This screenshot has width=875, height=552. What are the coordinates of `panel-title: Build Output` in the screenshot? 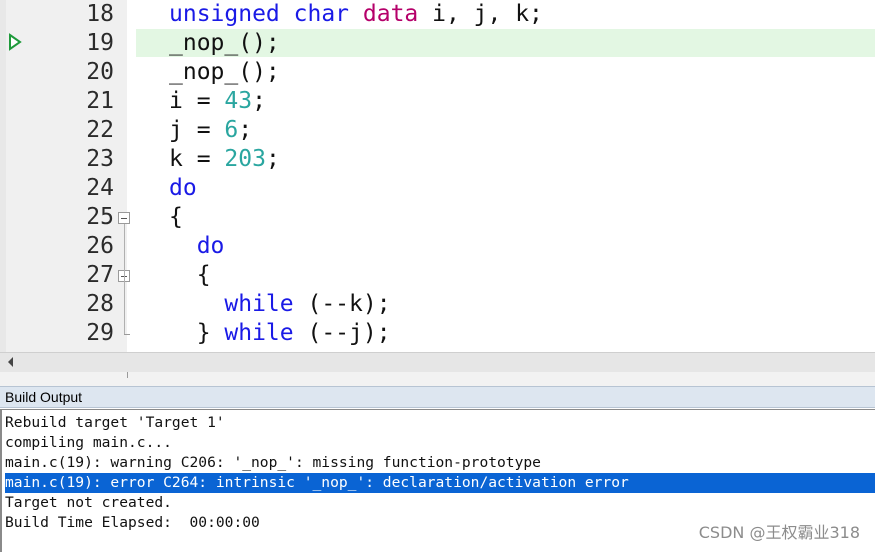 It's located at (44, 397).